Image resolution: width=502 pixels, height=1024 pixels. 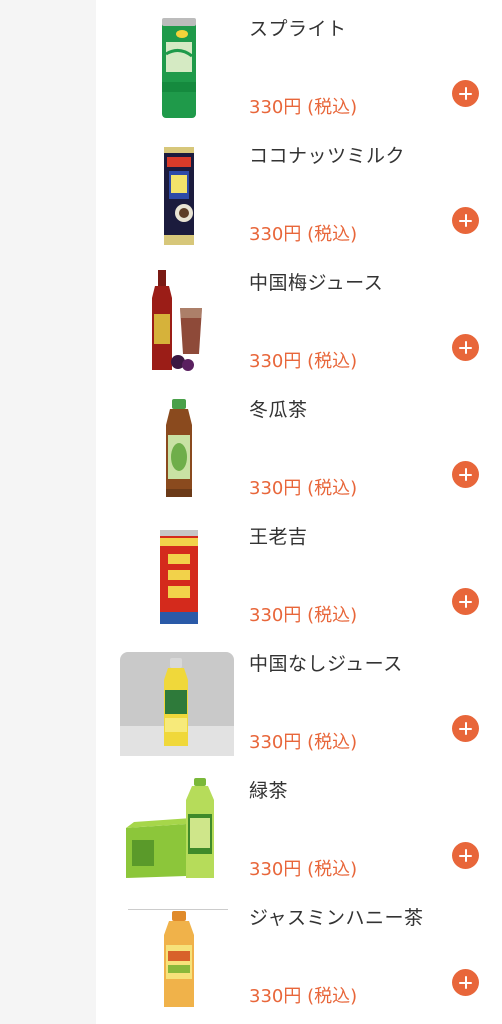 I want to click on plum-juice-bottle-image, so click(x=177, y=320).